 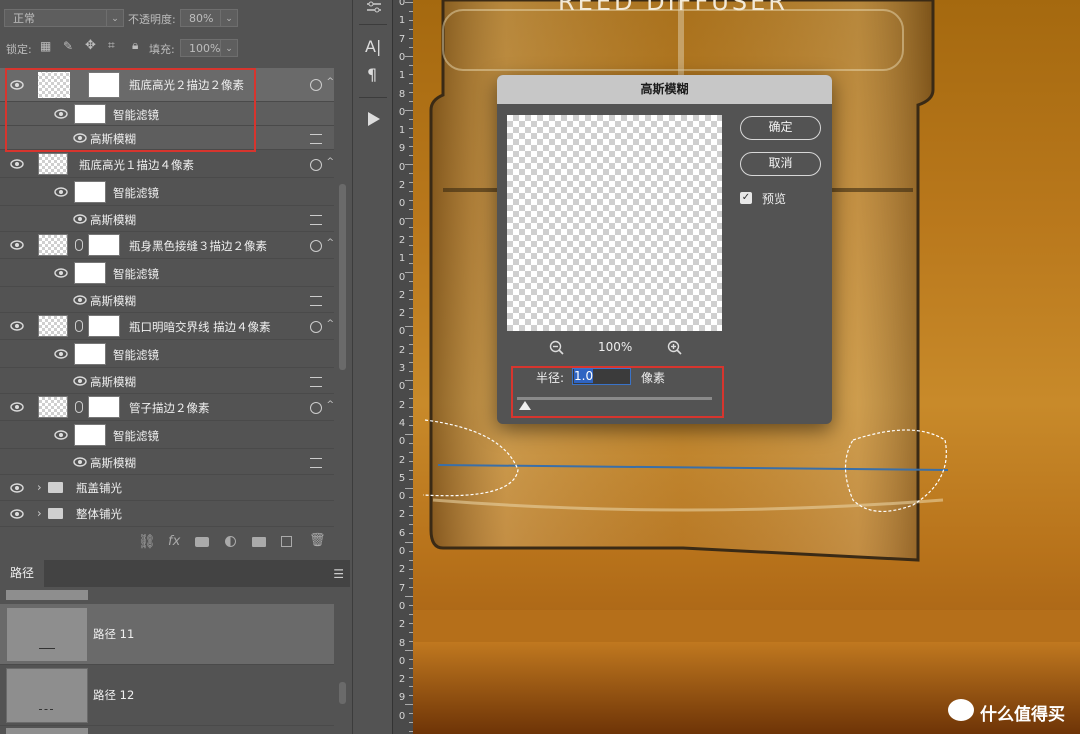 What do you see at coordinates (372, 74) in the screenshot?
I see `paragraph-panel-icon: ¶` at bounding box center [372, 74].